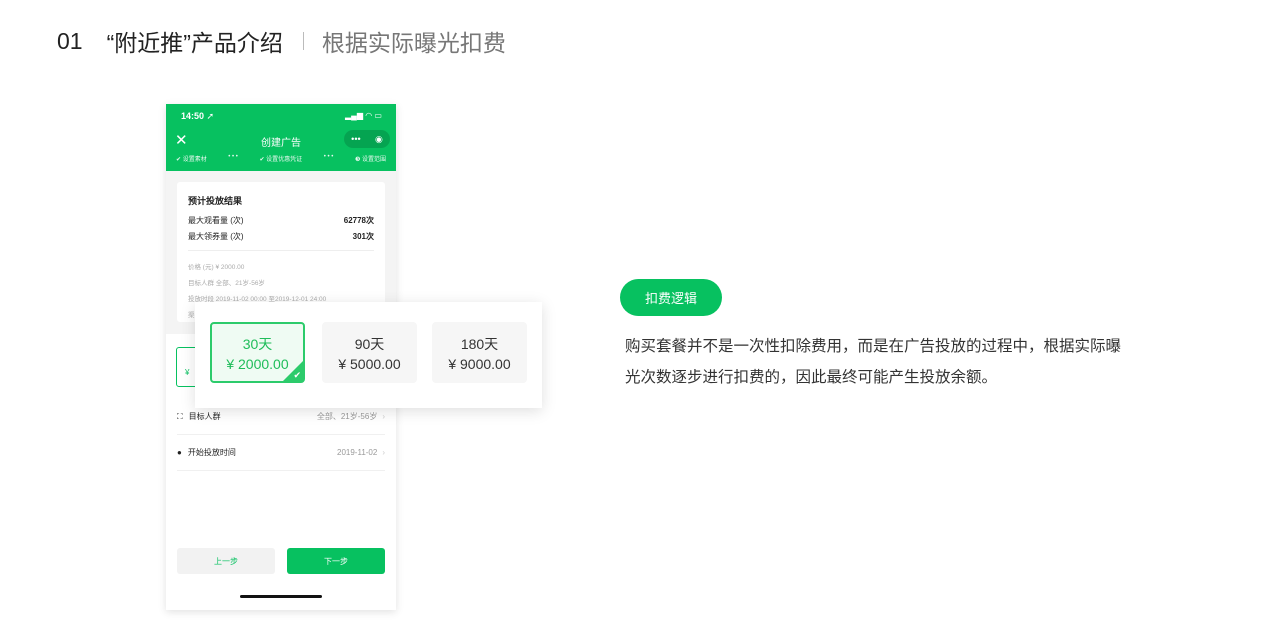 This screenshot has height=623, width=1280. I want to click on package-days: 30天, so click(257, 344).